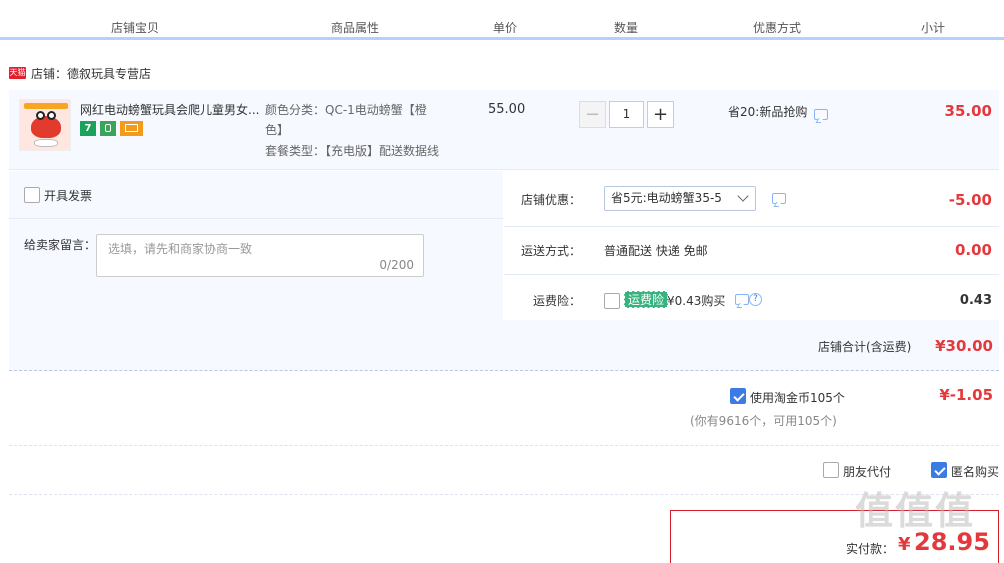 This screenshot has width=1004, height=563. What do you see at coordinates (135, 28) in the screenshot?
I see `header-product: 店铺宝贝` at bounding box center [135, 28].